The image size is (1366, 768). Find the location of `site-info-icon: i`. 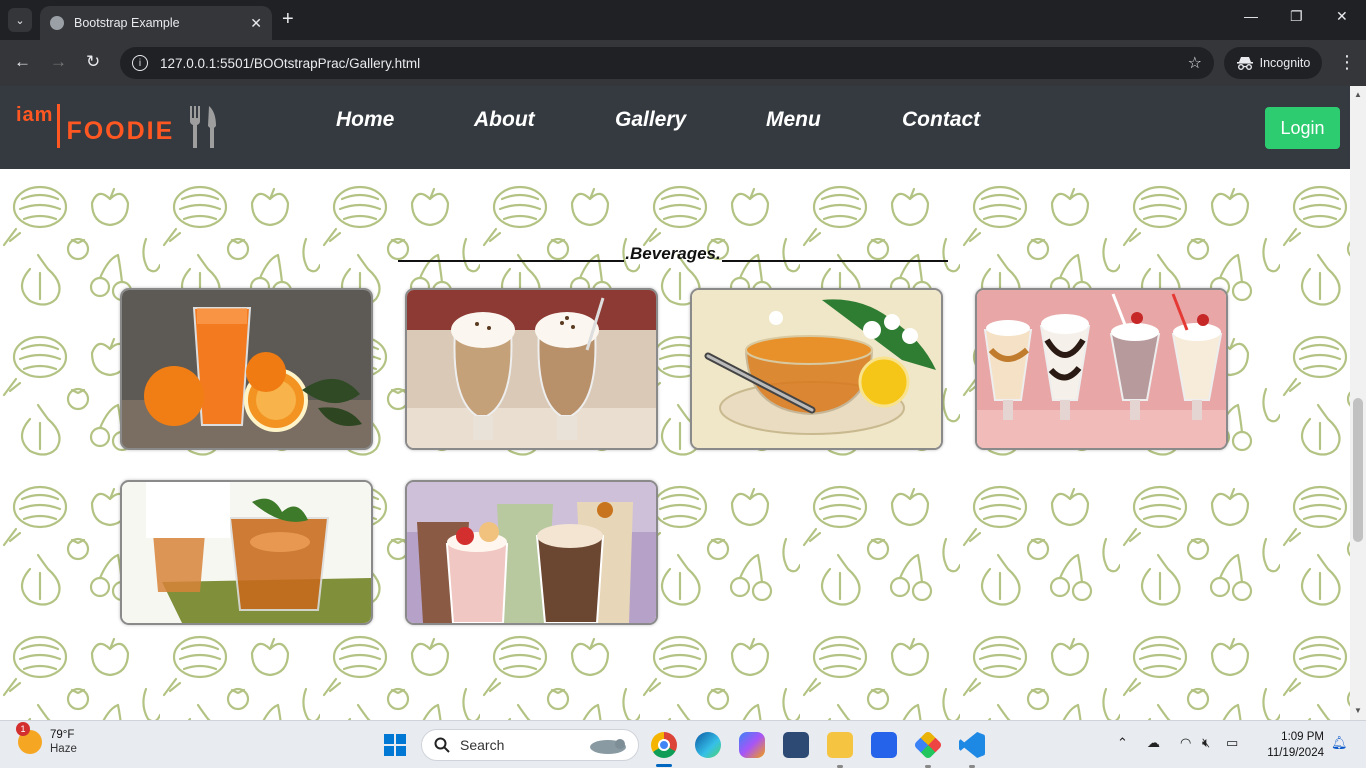

site-info-icon: i is located at coordinates (140, 63).